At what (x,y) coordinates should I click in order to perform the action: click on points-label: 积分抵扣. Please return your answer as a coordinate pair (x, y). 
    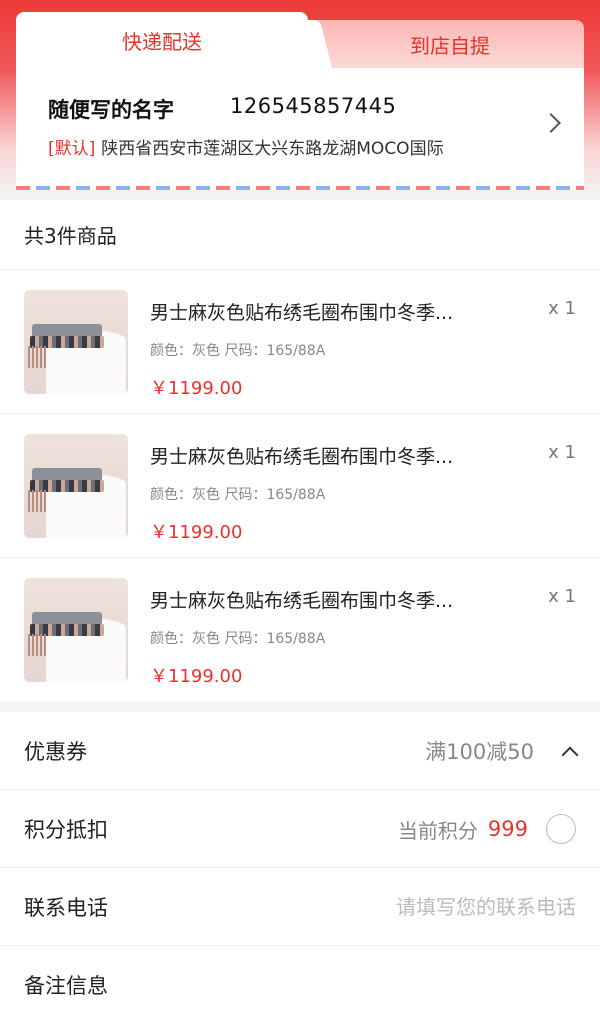
    Looking at the image, I should click on (66, 829).